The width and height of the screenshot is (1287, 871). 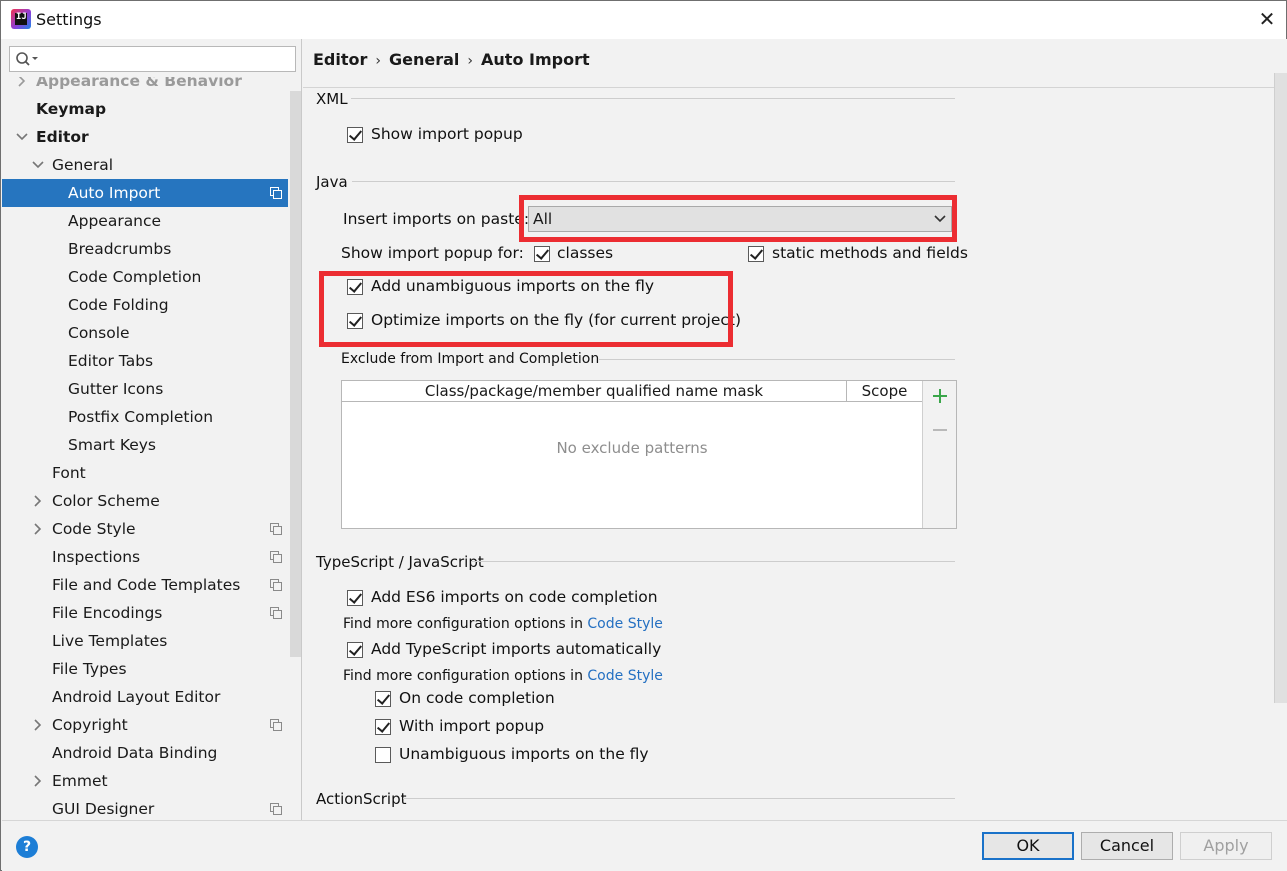 I want to click on classes-label: classes, so click(x=585, y=253).